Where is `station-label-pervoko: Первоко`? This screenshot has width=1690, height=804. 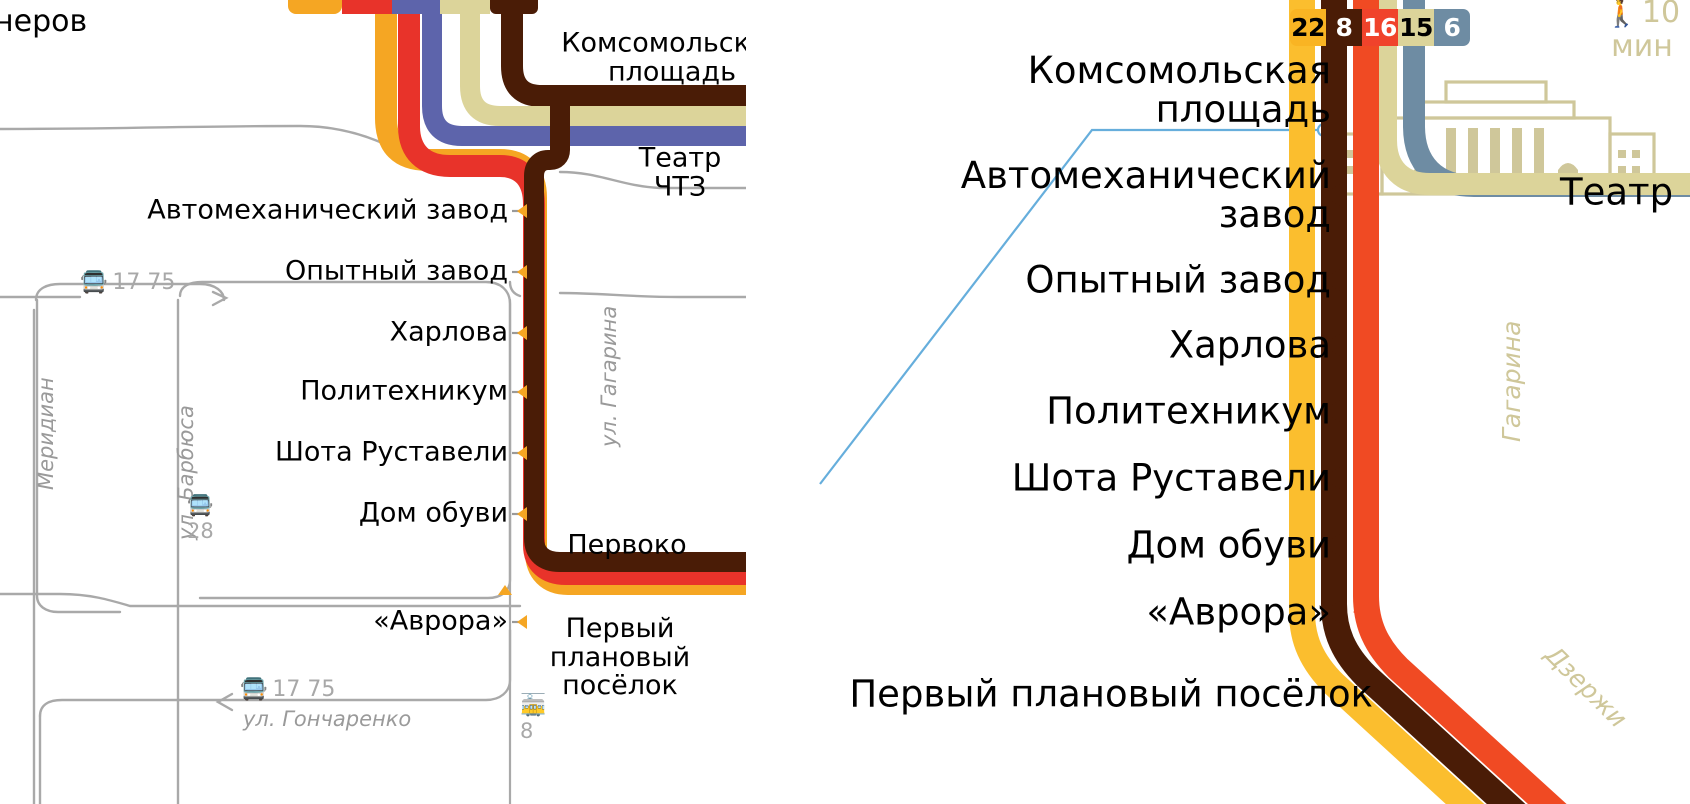 station-label-pervoko: Первоко is located at coordinates (627, 545).